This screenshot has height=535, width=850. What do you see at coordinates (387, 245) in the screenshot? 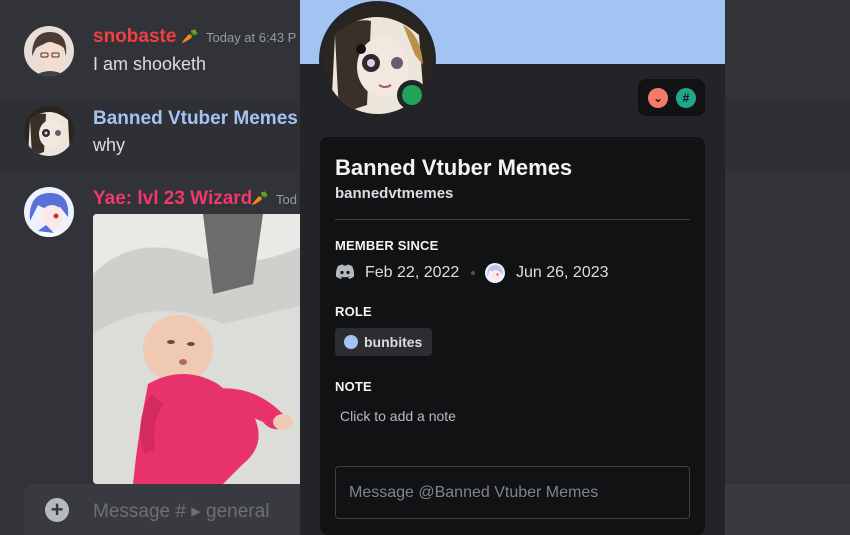
I see `member-since-heading: MEMBER SINCE` at bounding box center [387, 245].